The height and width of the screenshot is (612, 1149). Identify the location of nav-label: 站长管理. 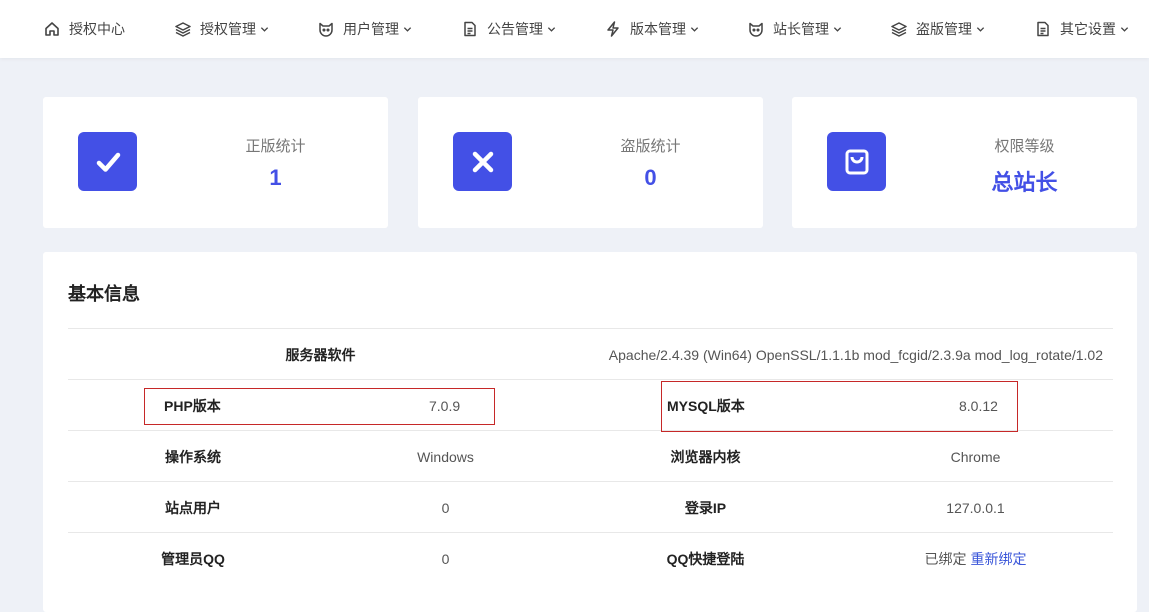
(801, 29).